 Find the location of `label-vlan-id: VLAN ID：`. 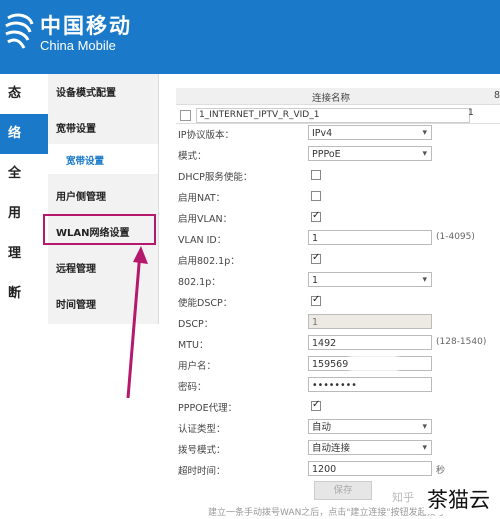

label-vlan-id: VLAN ID： is located at coordinates (202, 240).